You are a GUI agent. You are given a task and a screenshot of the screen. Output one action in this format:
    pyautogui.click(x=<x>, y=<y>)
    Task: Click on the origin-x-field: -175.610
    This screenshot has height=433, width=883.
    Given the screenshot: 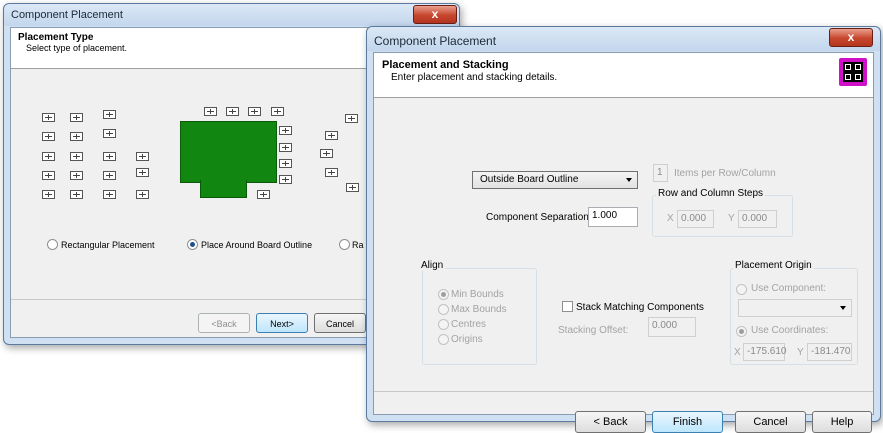 What is the action you would take?
    pyautogui.click(x=764, y=352)
    